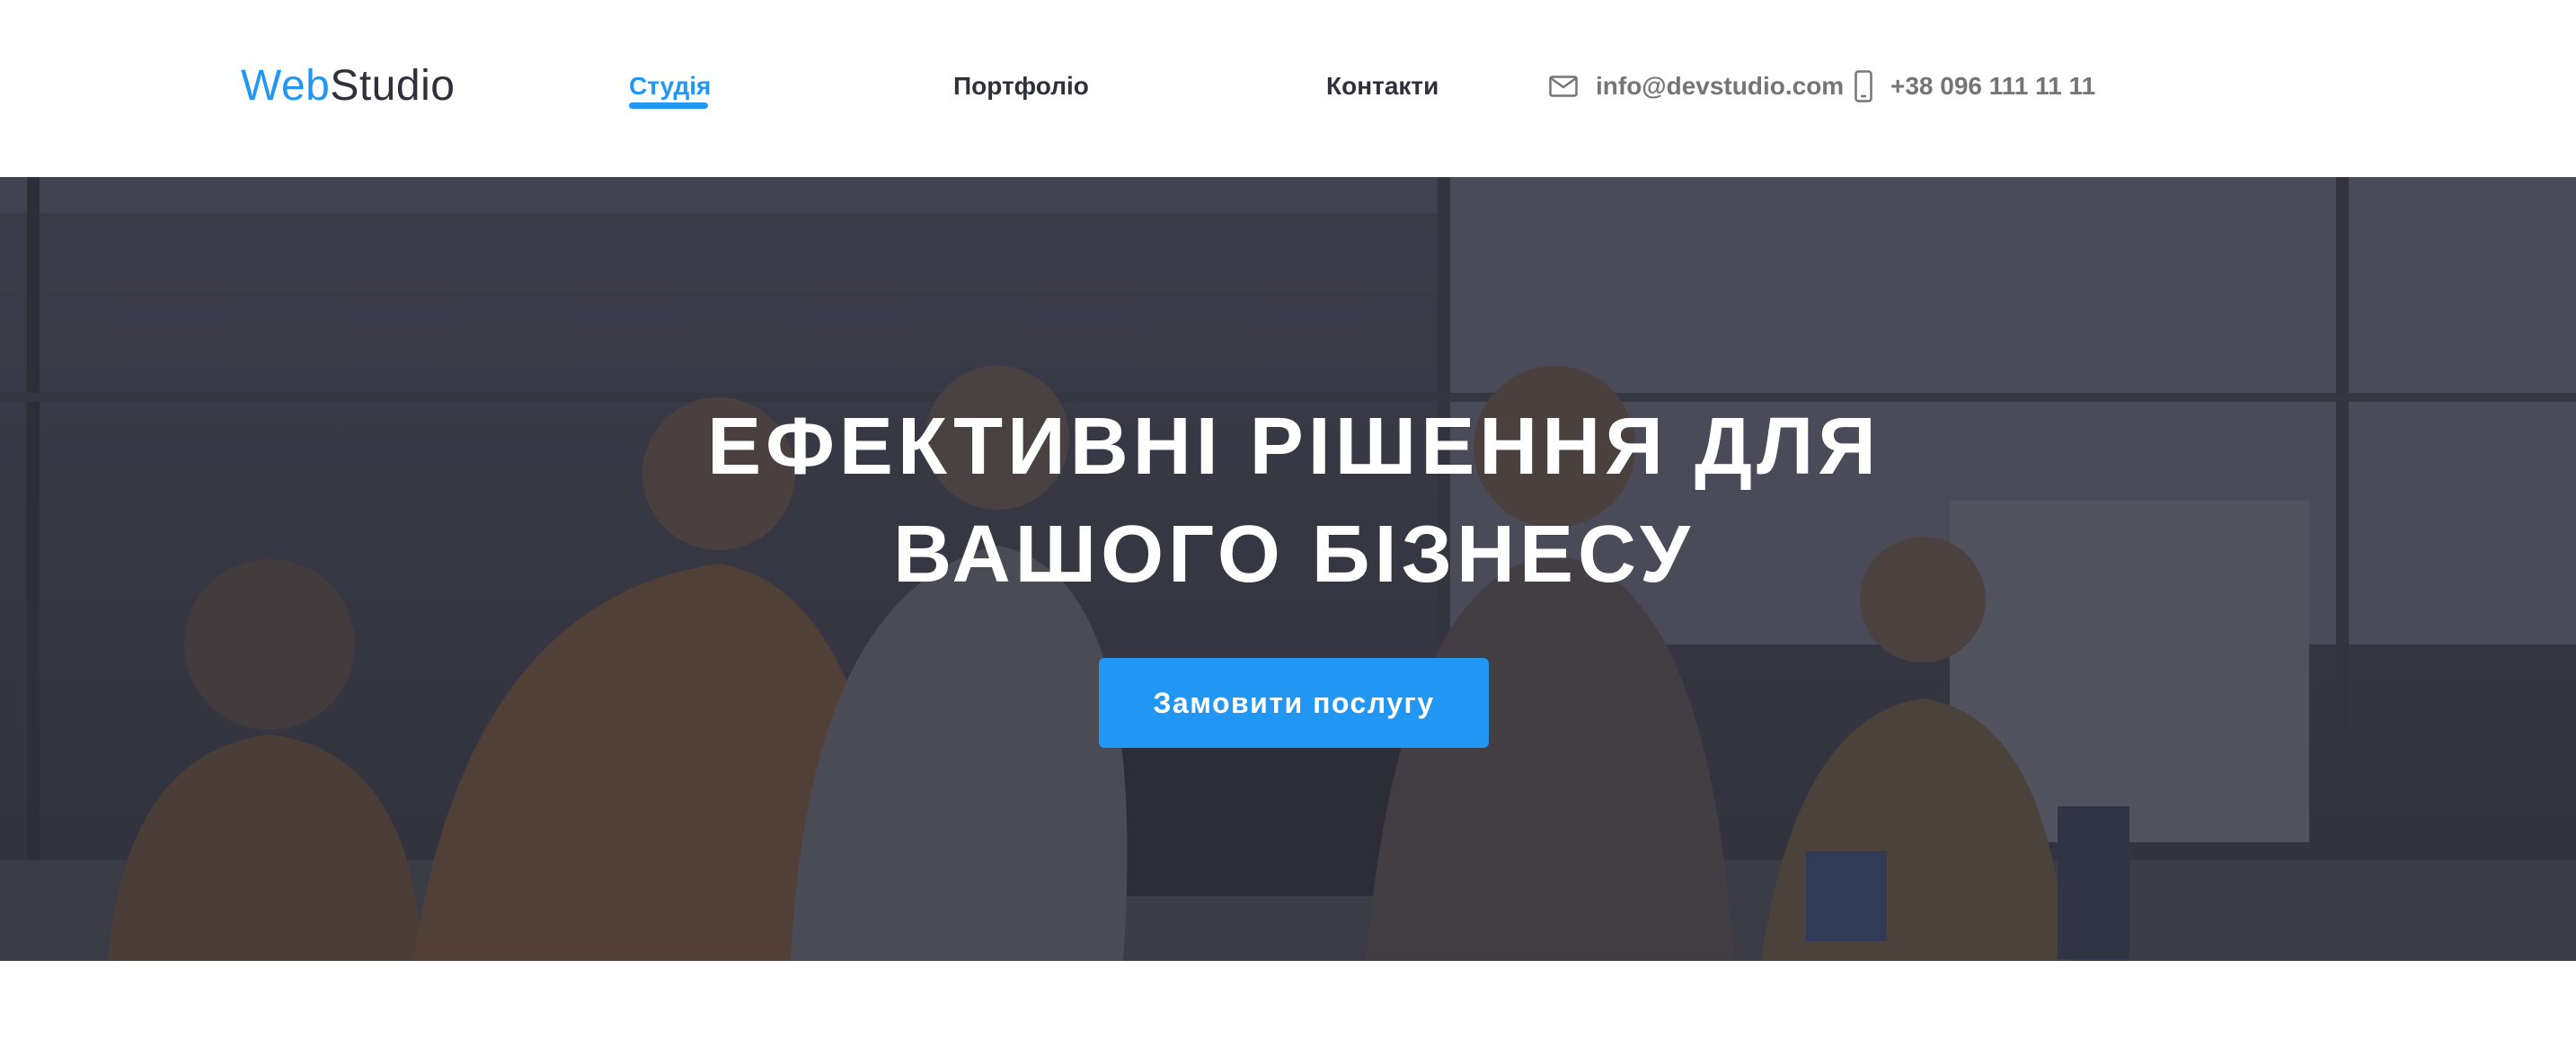 The width and height of the screenshot is (2576, 1049). Describe the element at coordinates (1294, 703) in the screenshot. I see `order-service-button: Замовити послугу` at that location.